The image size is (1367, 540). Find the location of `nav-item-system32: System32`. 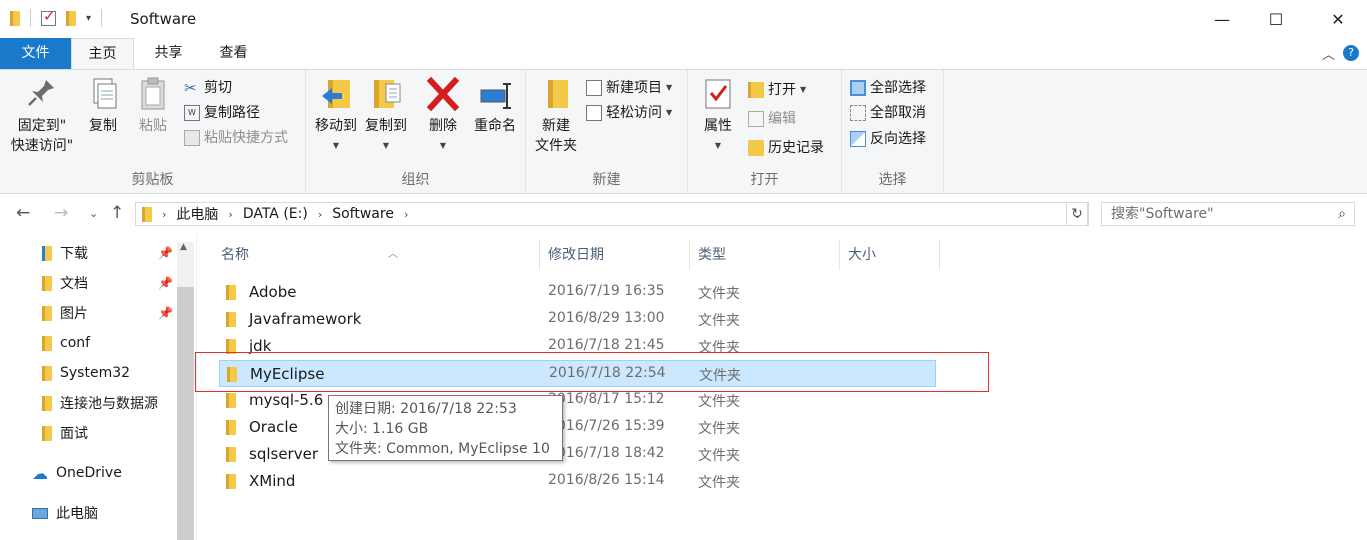

nav-item-system32: System32 is located at coordinates (117, 373).